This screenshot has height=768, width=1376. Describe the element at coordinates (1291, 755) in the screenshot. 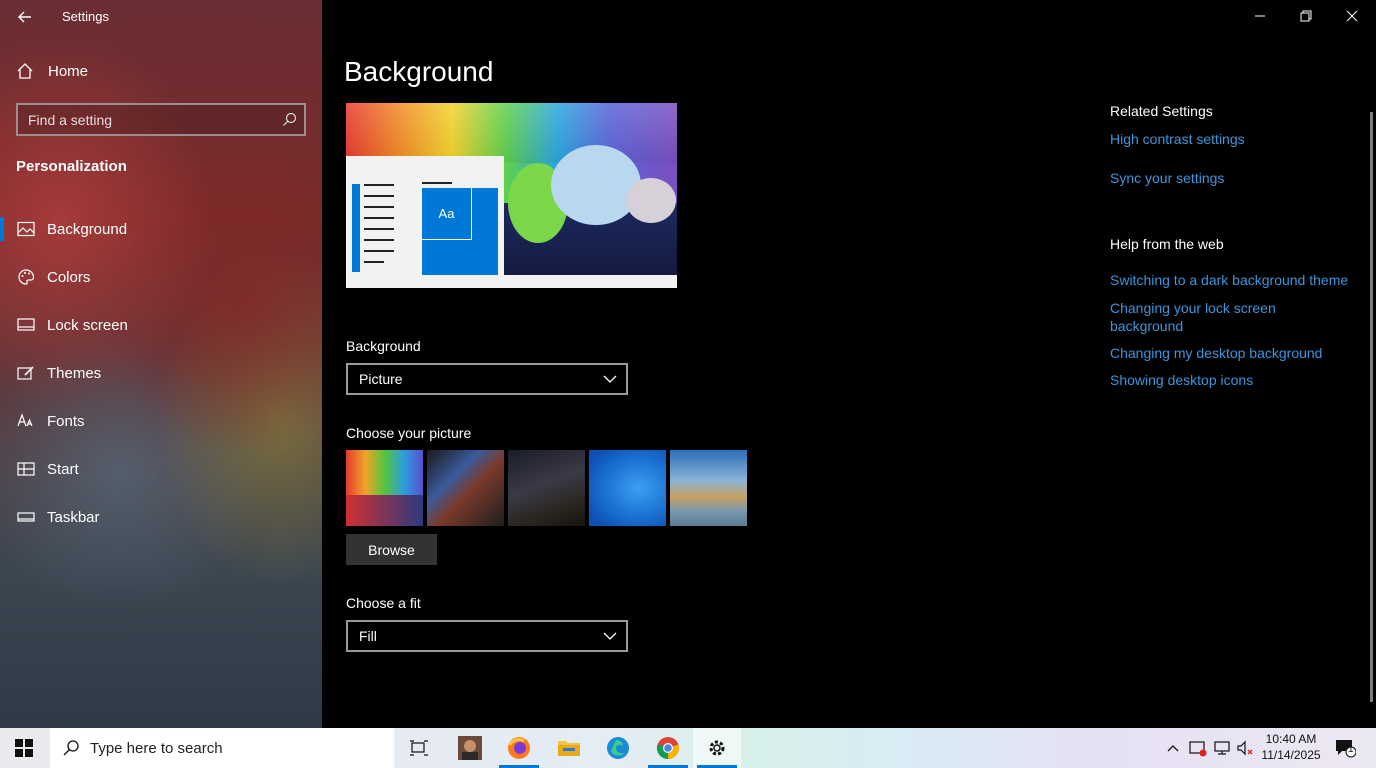

I see `clock-date: 11/14/2025` at that location.